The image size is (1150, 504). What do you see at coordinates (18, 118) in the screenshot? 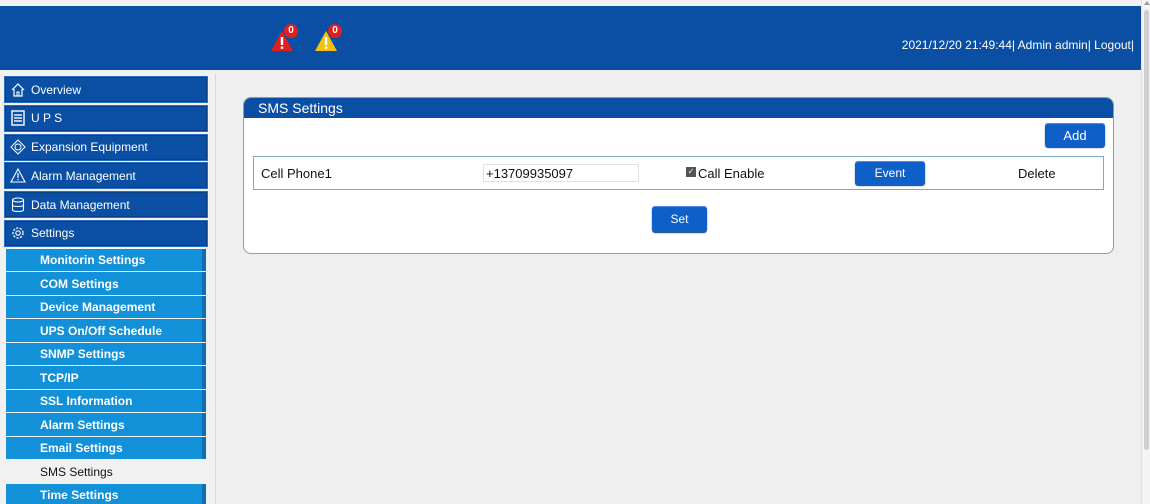
I see `server-icon` at bounding box center [18, 118].